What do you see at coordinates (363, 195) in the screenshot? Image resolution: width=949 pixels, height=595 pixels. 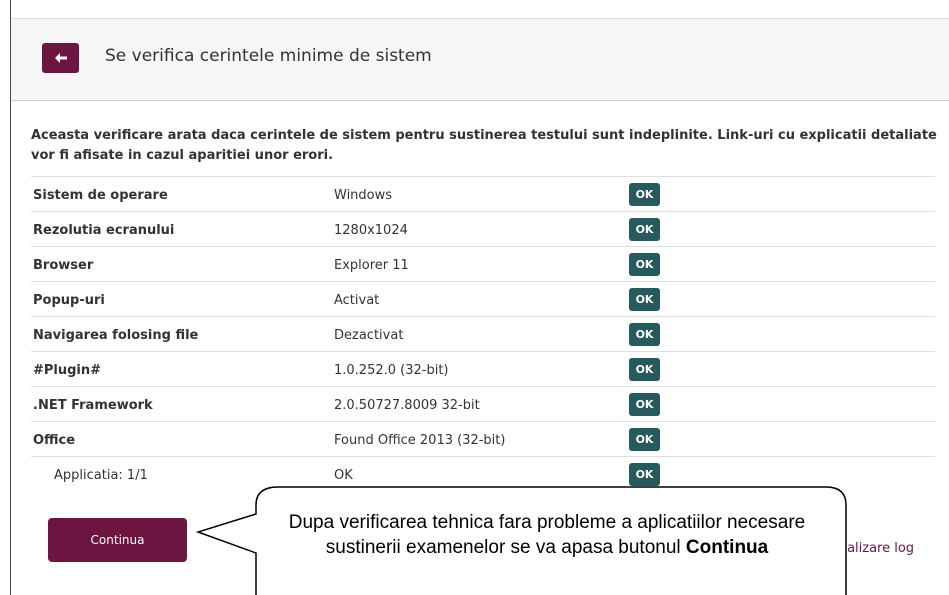 I see `check-value: Windows` at bounding box center [363, 195].